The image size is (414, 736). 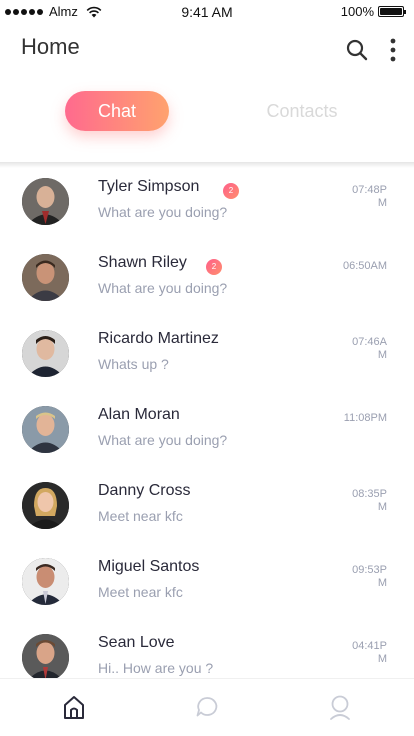 What do you see at coordinates (139, 414) in the screenshot?
I see `contact-name: Alan Moran` at bounding box center [139, 414].